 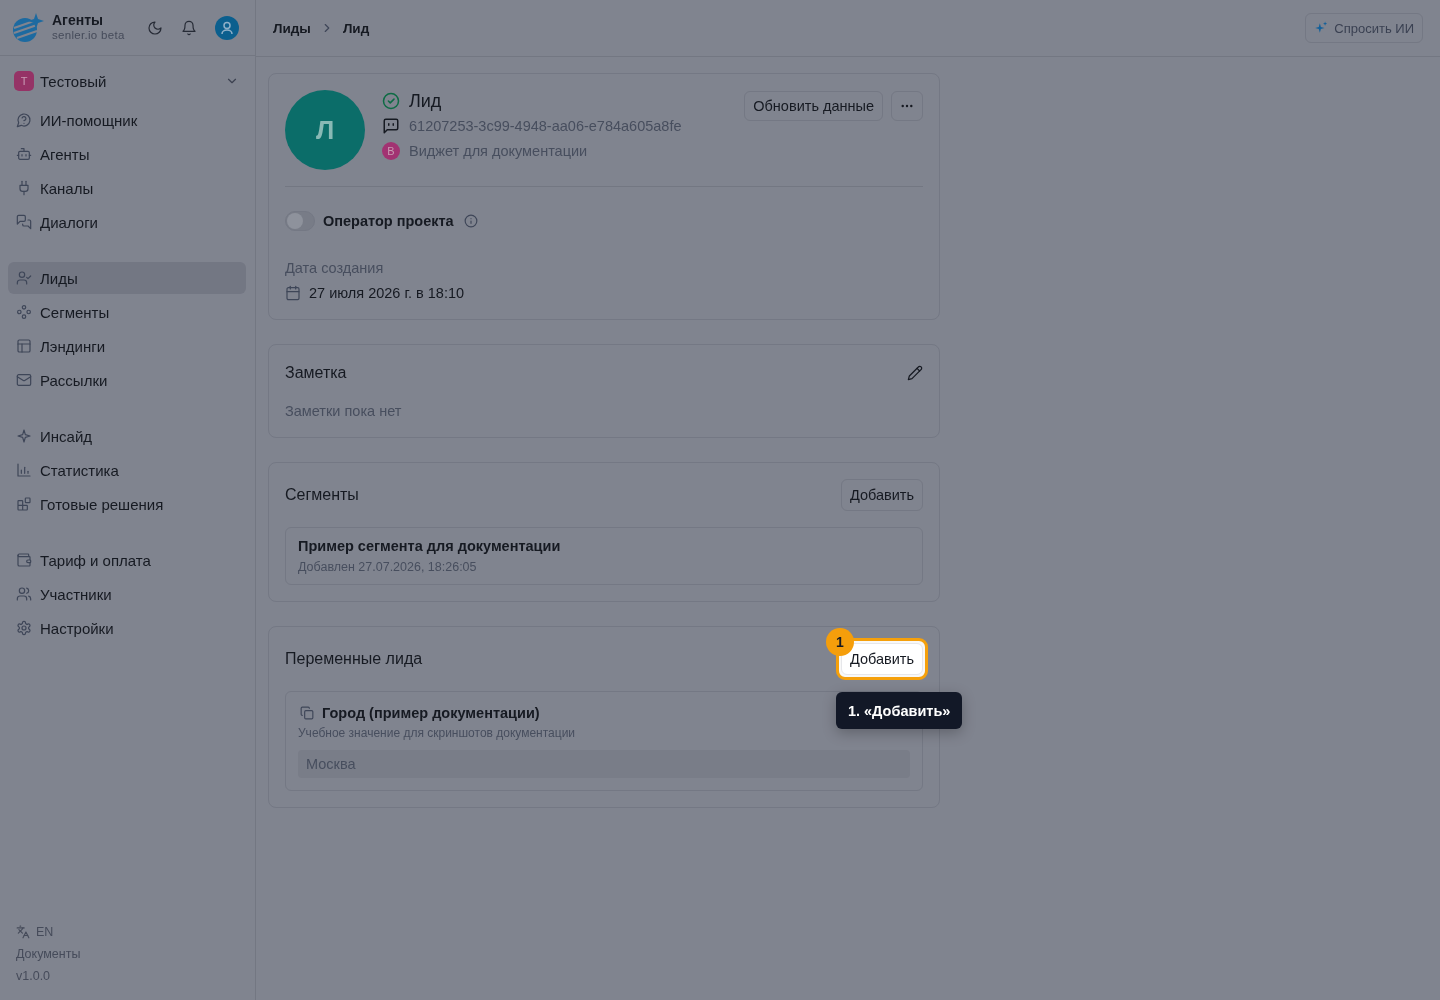 I want to click on segment-item: Пример сегмента для документации Добавлен 27.07.2026, 18:26:05, so click(x=604, y=556).